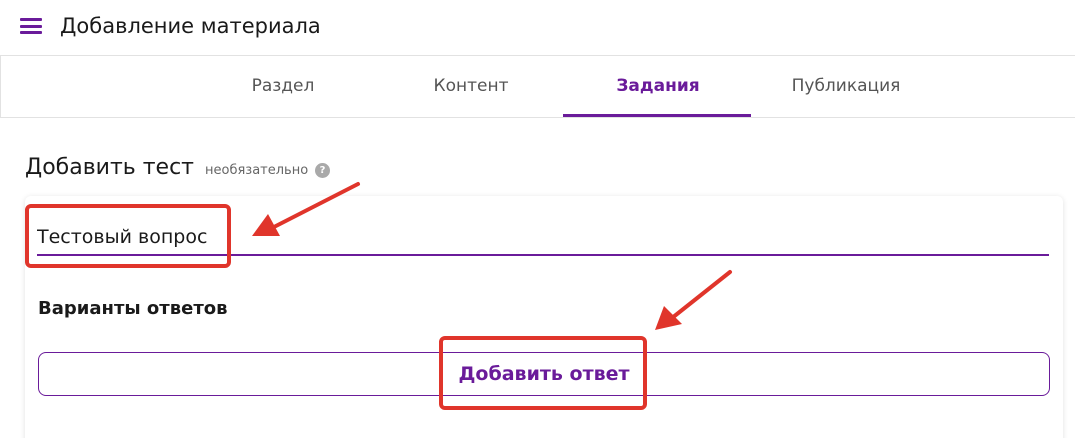 This screenshot has height=438, width=1075. I want to click on tab-bar: Раздел Контент Задания Публикация, so click(537, 87).